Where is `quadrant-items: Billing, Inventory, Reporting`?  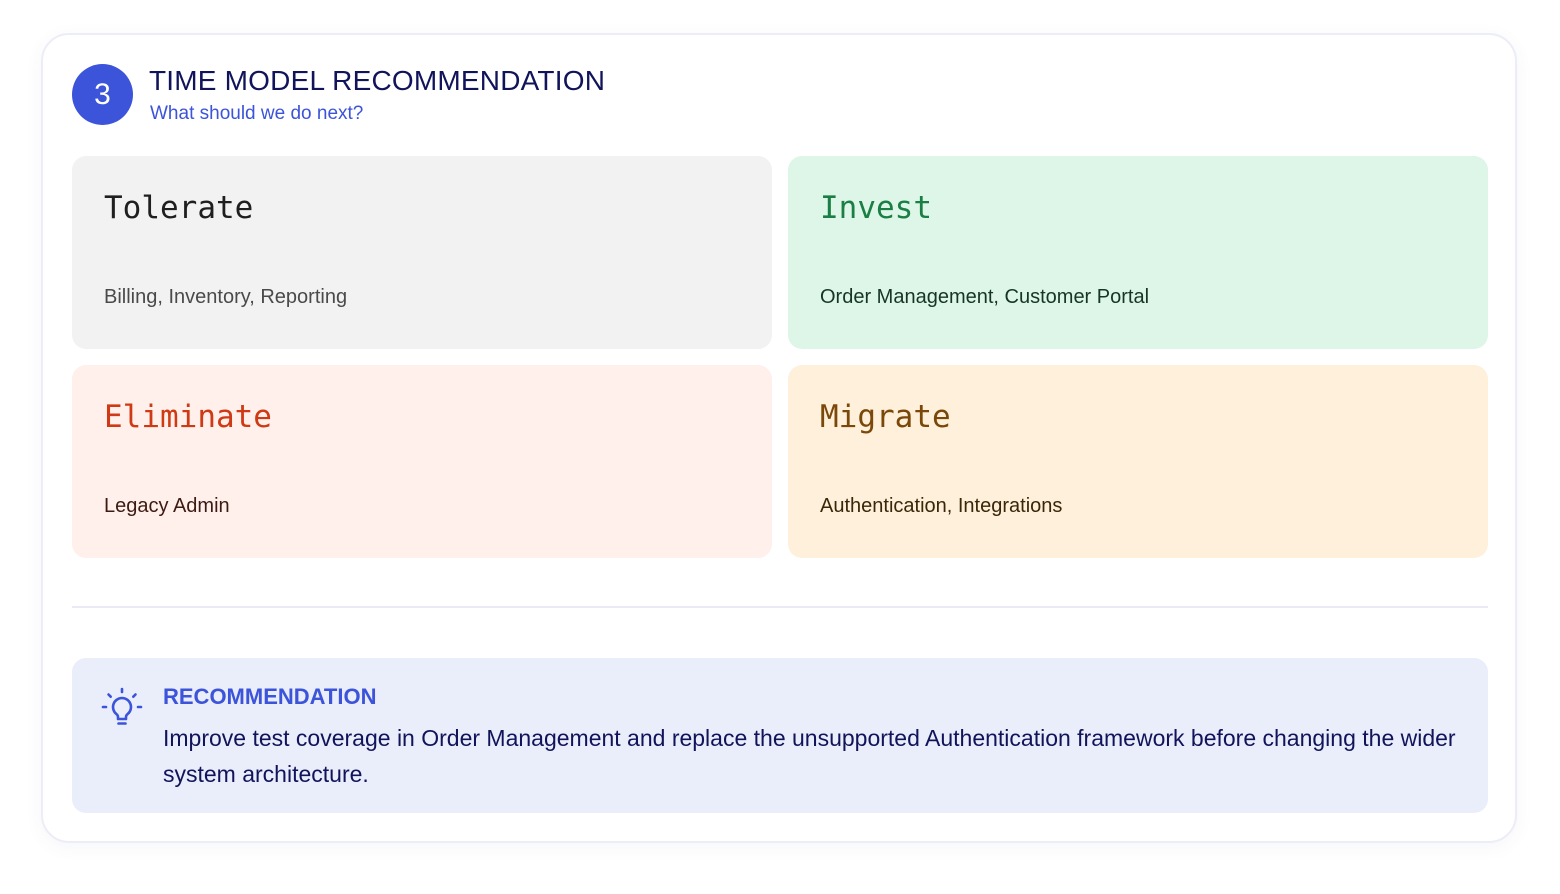
quadrant-items: Billing, Inventory, Reporting is located at coordinates (226, 297).